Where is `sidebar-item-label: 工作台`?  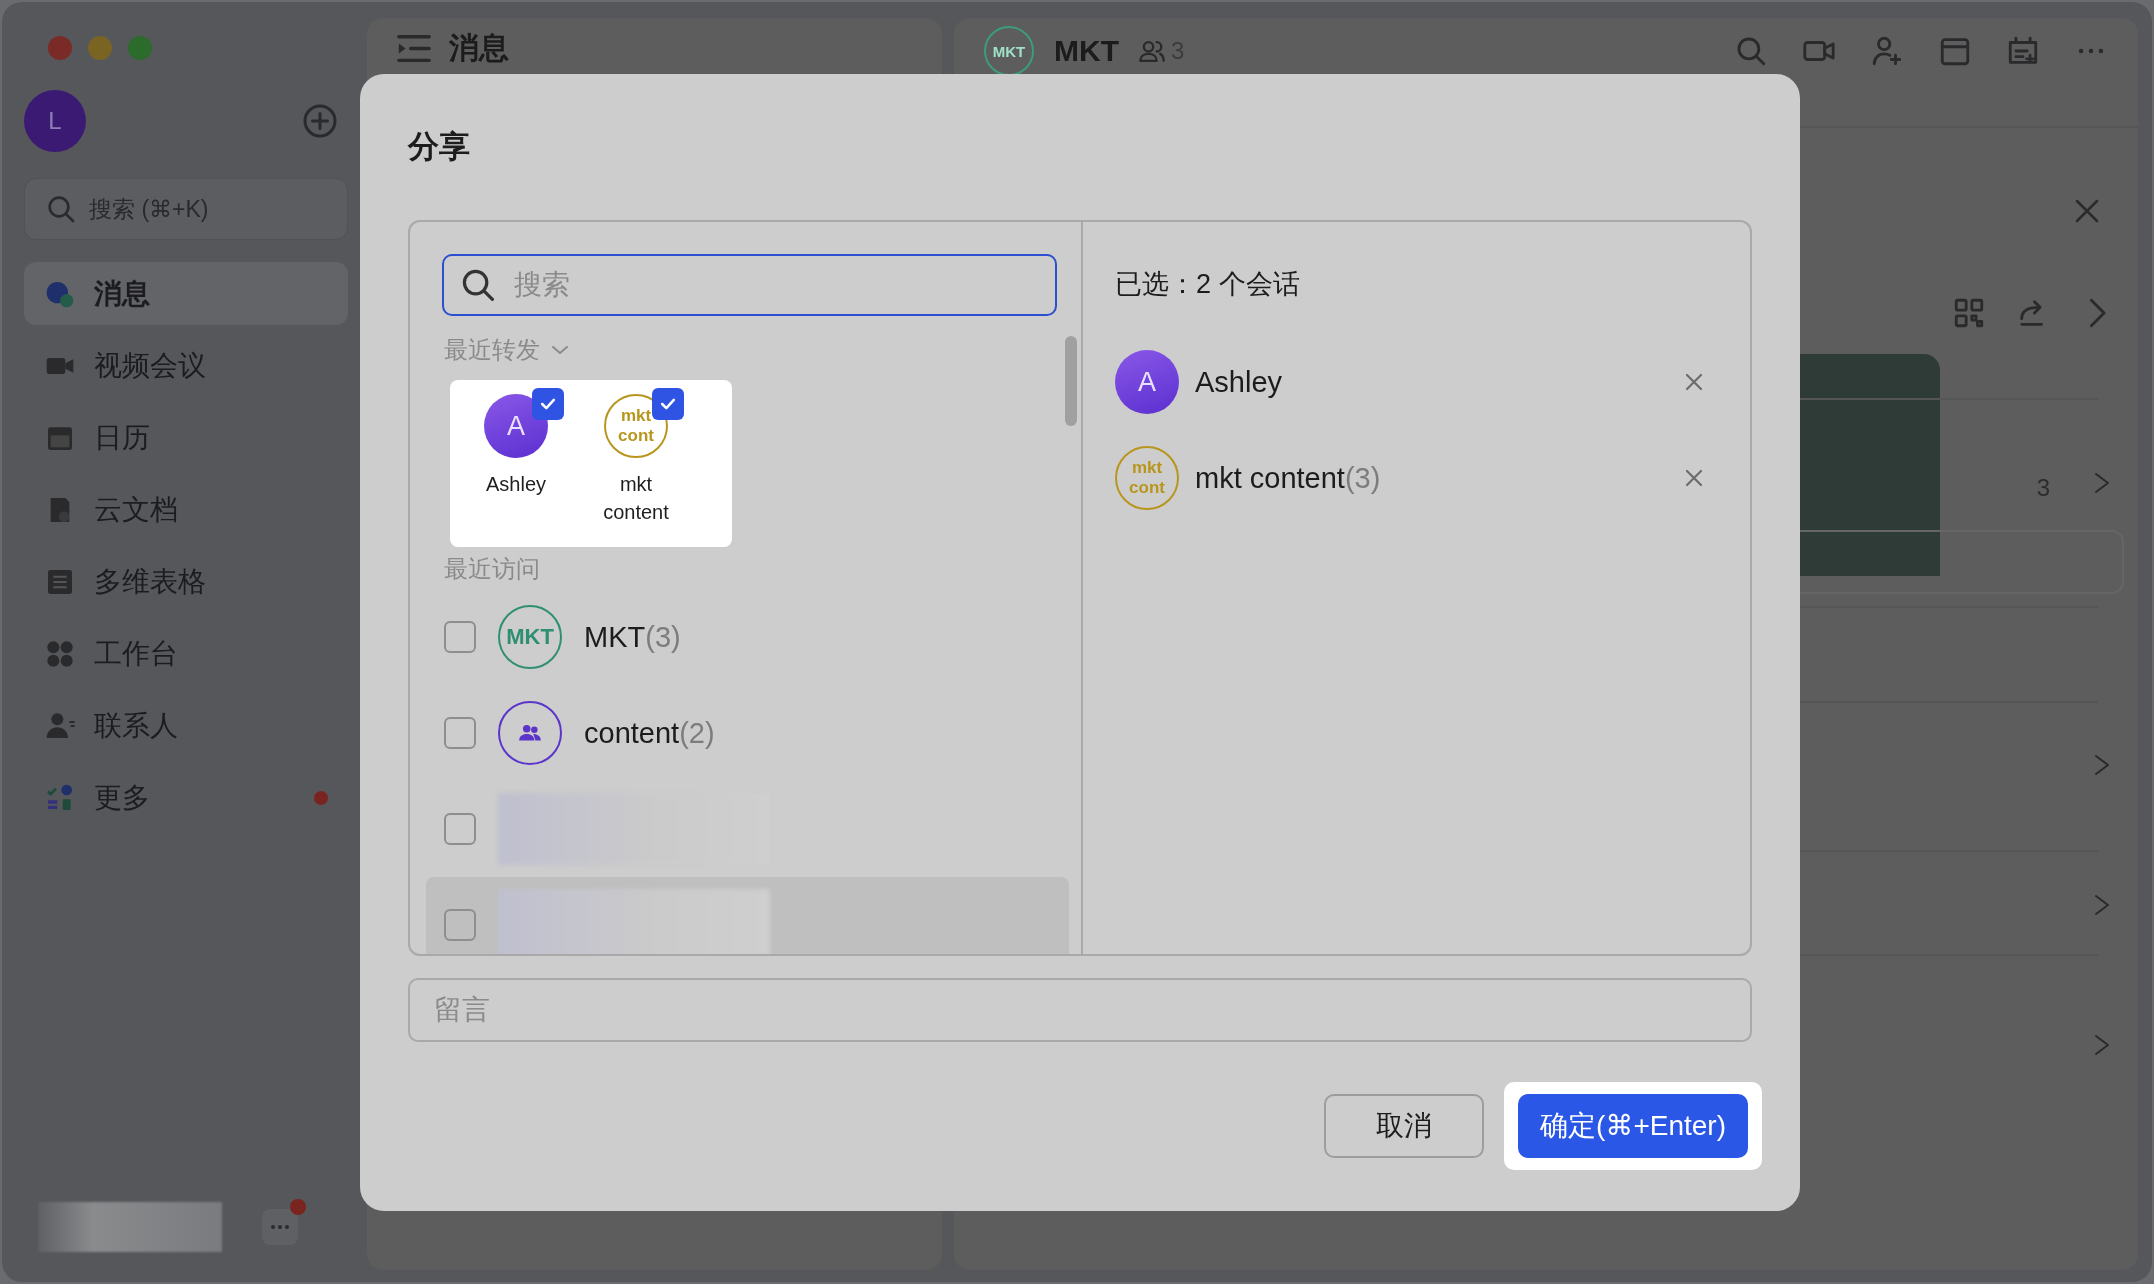 sidebar-item-label: 工作台 is located at coordinates (136, 653).